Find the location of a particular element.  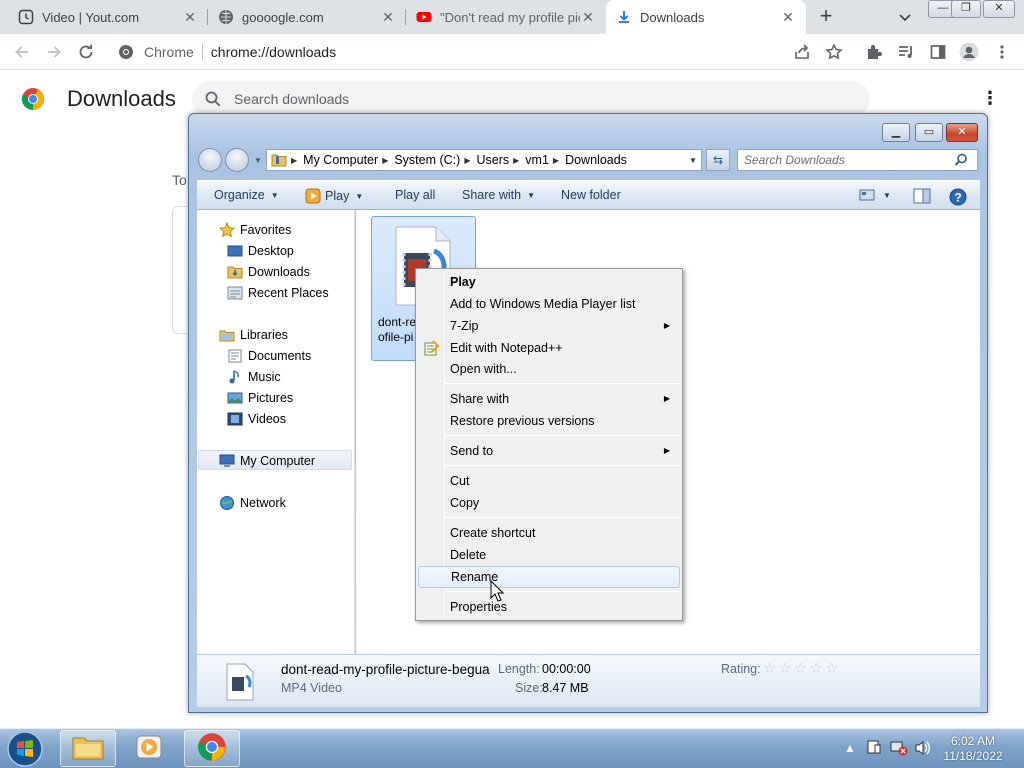

tab-goooogle: goooogle.com ✕ is located at coordinates (307, 17).